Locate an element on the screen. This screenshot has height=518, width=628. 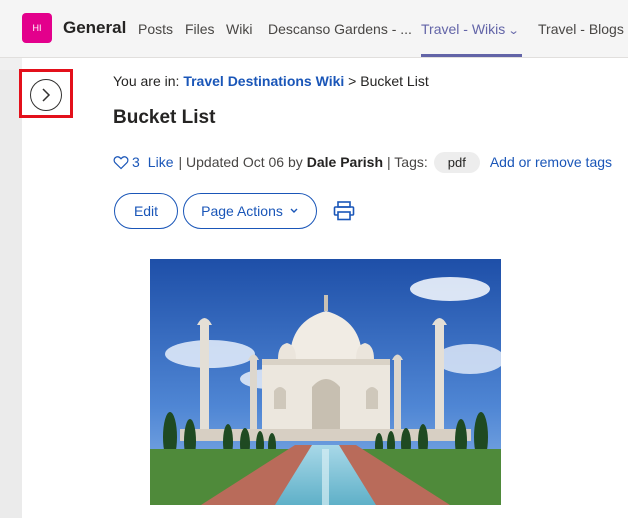
team-avatar: HI is located at coordinates (37, 28).